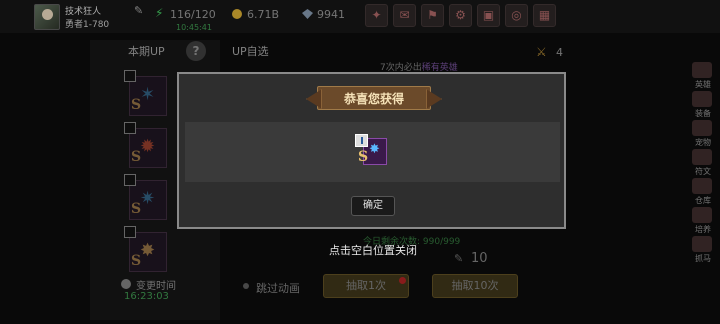 This screenshot has height=324, width=720. I want to click on dialog-title-banner: 恭喜您获得, so click(374, 98).